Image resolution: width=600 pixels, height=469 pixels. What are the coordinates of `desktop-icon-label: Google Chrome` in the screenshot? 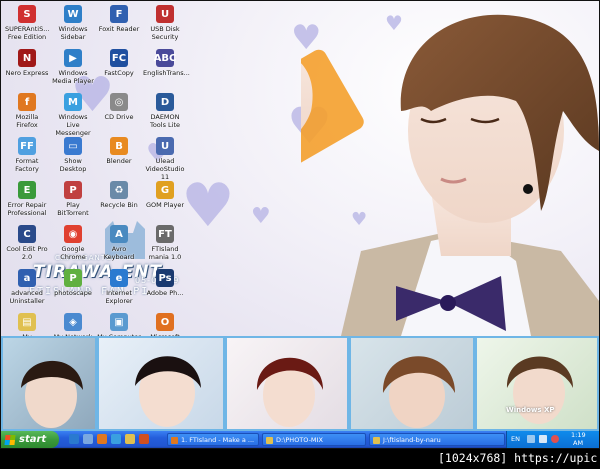 It's located at (73, 253).